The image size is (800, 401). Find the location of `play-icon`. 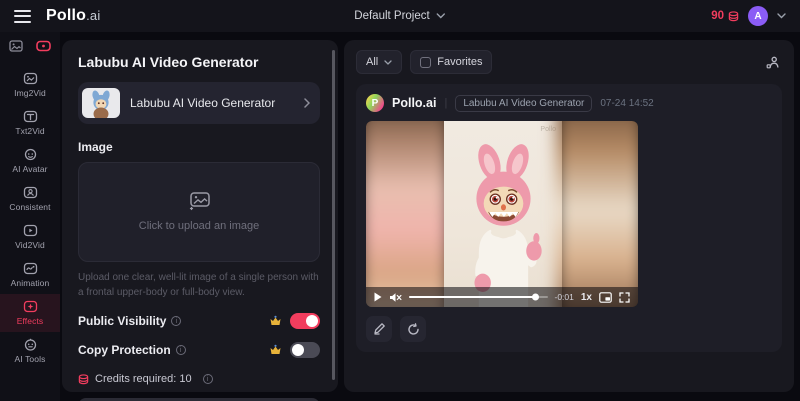

play-icon is located at coordinates (378, 297).